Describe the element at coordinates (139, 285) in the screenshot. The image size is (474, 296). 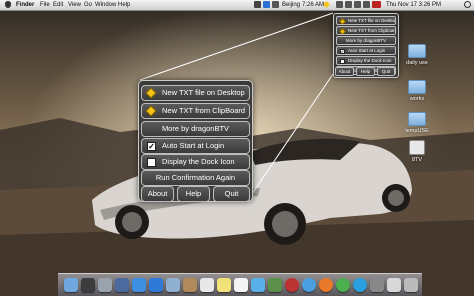
I see `app-store-icon` at that location.